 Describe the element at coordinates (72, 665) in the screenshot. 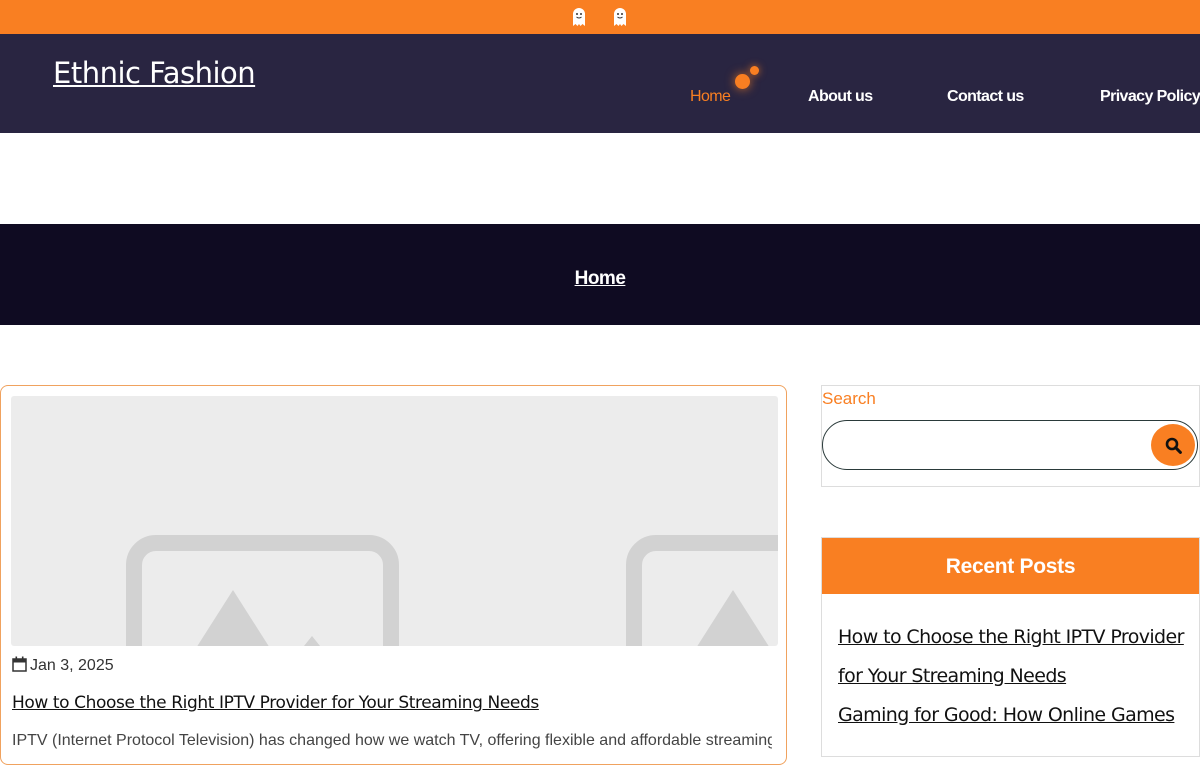

I see `post-date-text: Jan 3, 2025` at that location.